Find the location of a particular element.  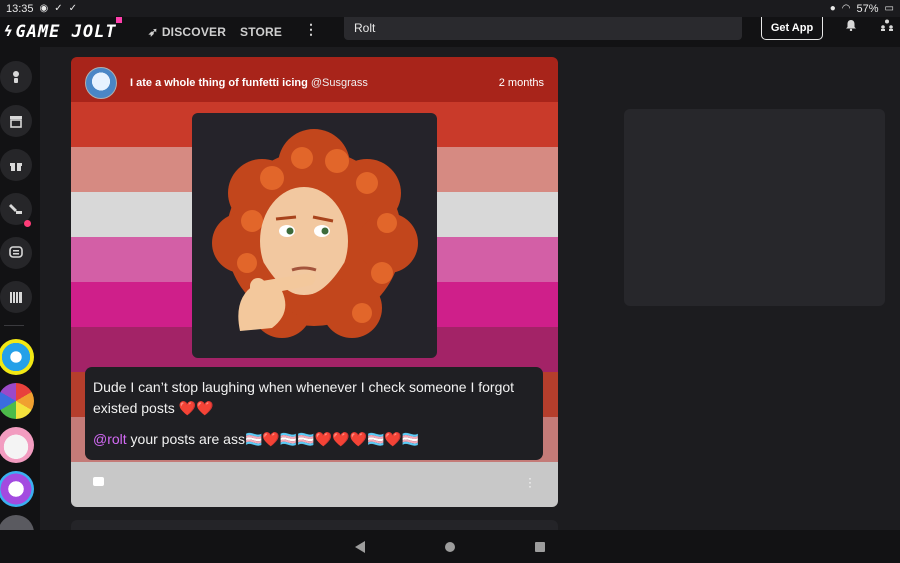

recent-apps-icon is located at coordinates (540, 547).